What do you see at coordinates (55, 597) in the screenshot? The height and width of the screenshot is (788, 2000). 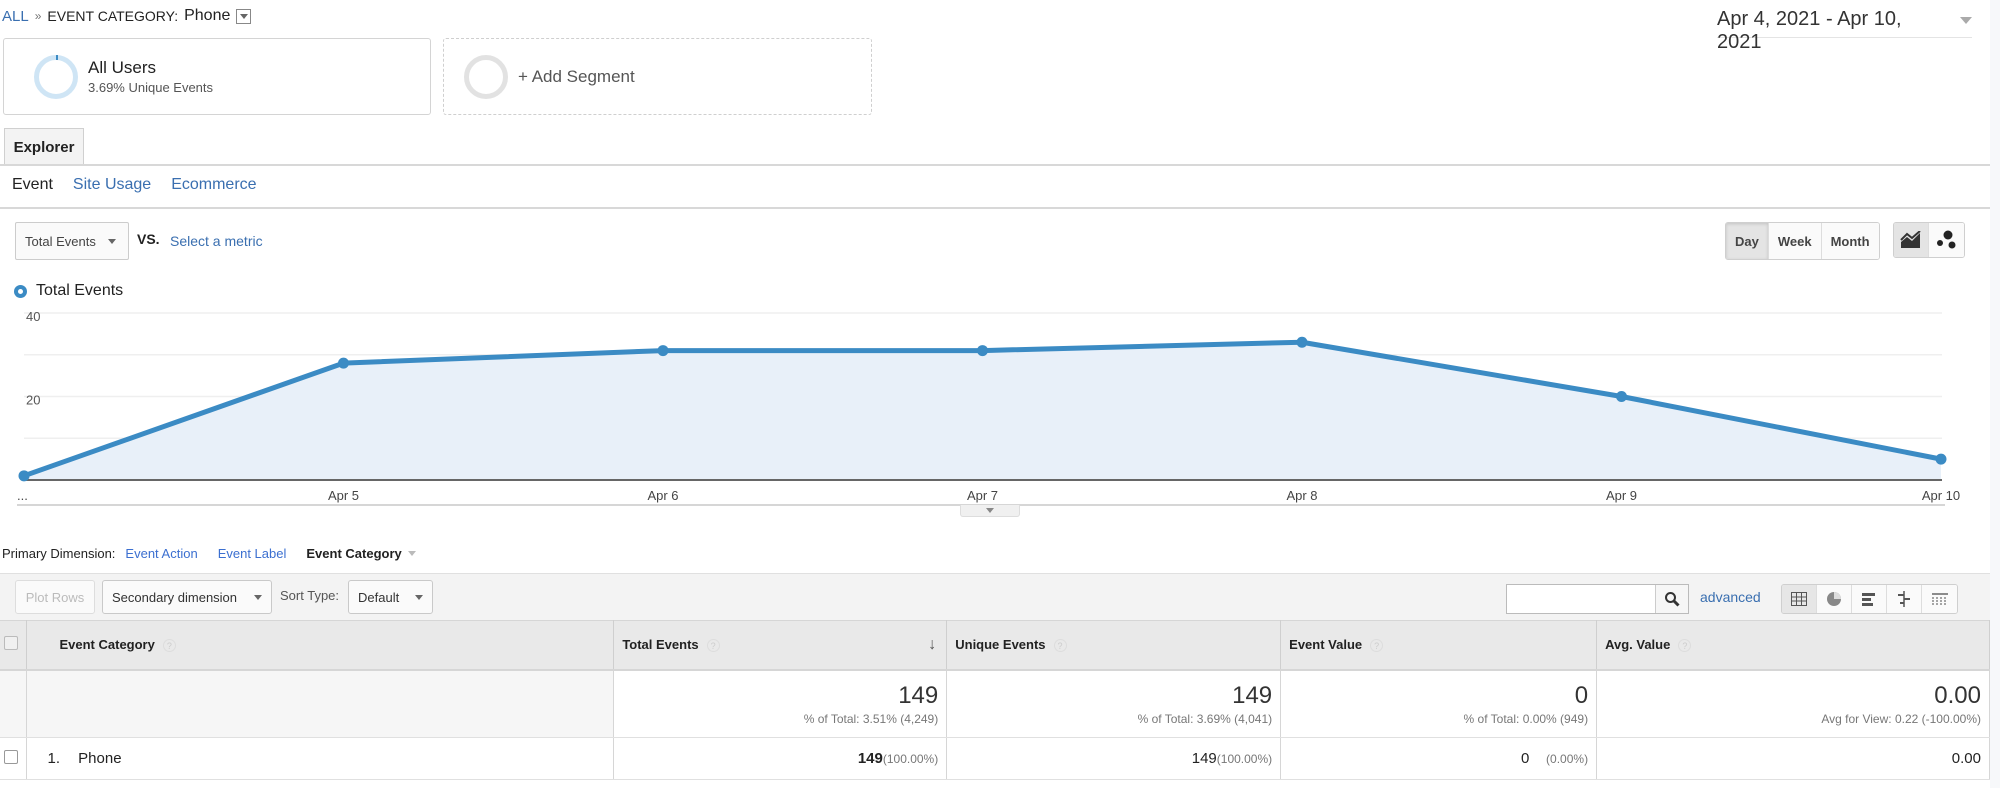 I see `plot-rows-button: Plot Rows` at bounding box center [55, 597].